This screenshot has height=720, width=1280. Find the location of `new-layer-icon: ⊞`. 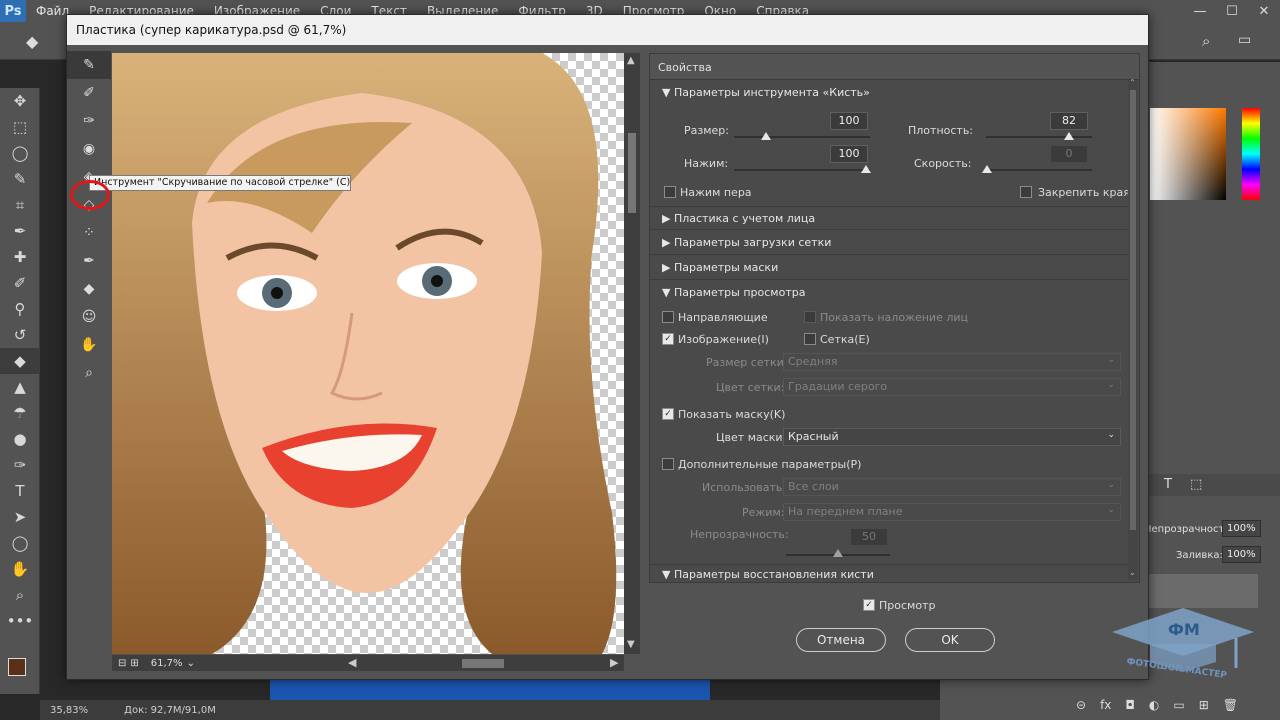

new-layer-icon: ⊞ is located at coordinates (1204, 705).